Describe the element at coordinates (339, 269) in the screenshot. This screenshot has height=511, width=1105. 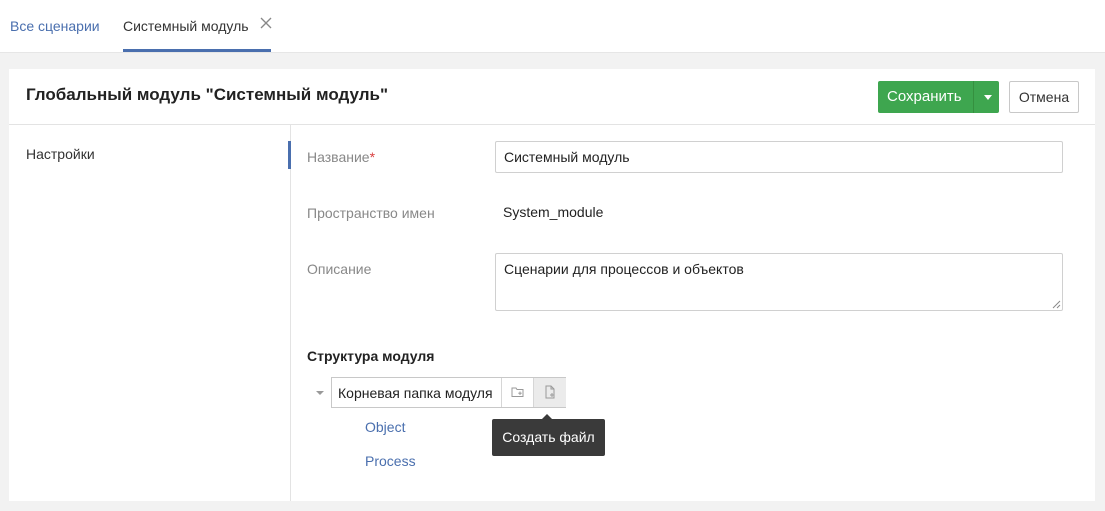
I see `description-label: Описание` at that location.